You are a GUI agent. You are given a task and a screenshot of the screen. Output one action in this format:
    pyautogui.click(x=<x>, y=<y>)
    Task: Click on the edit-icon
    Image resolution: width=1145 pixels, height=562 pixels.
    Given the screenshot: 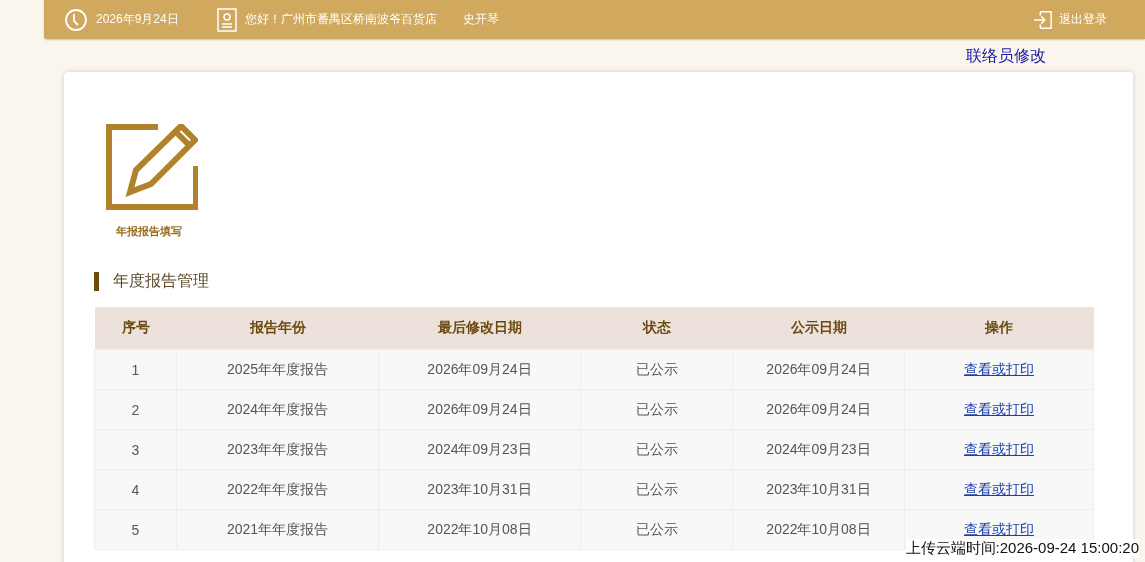 What is the action you would take?
    pyautogui.click(x=152, y=167)
    